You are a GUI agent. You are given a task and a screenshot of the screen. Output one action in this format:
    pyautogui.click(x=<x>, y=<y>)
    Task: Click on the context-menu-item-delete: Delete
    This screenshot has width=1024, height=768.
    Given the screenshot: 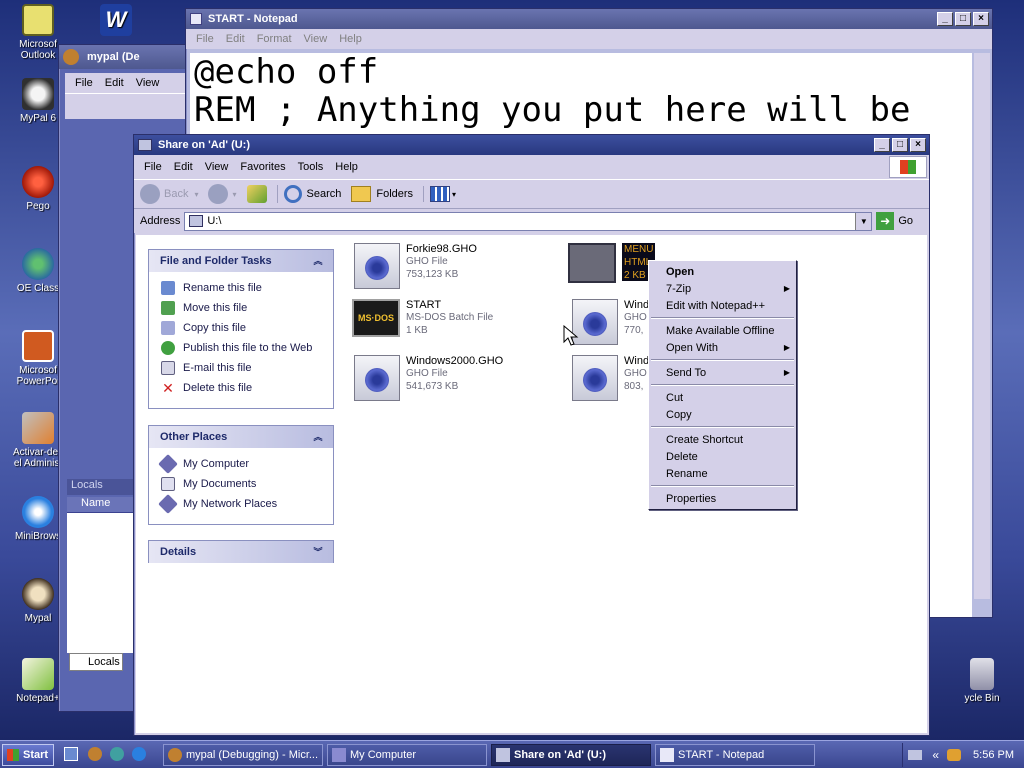 What is the action you would take?
    pyautogui.click(x=722, y=456)
    